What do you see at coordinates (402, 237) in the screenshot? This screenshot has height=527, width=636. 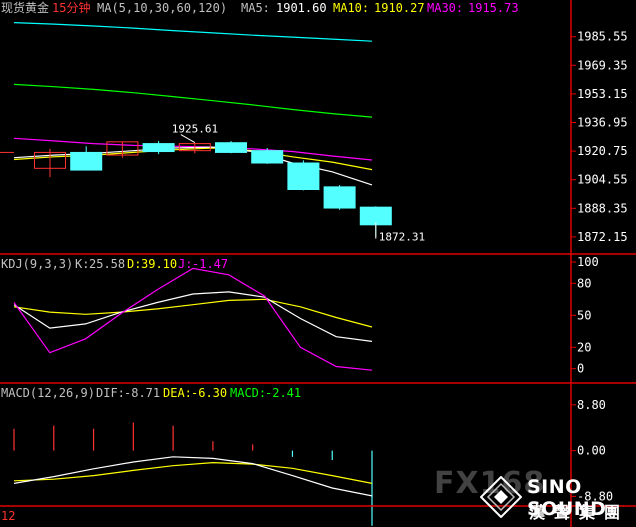 I see `low-annotation: 1872.31` at bounding box center [402, 237].